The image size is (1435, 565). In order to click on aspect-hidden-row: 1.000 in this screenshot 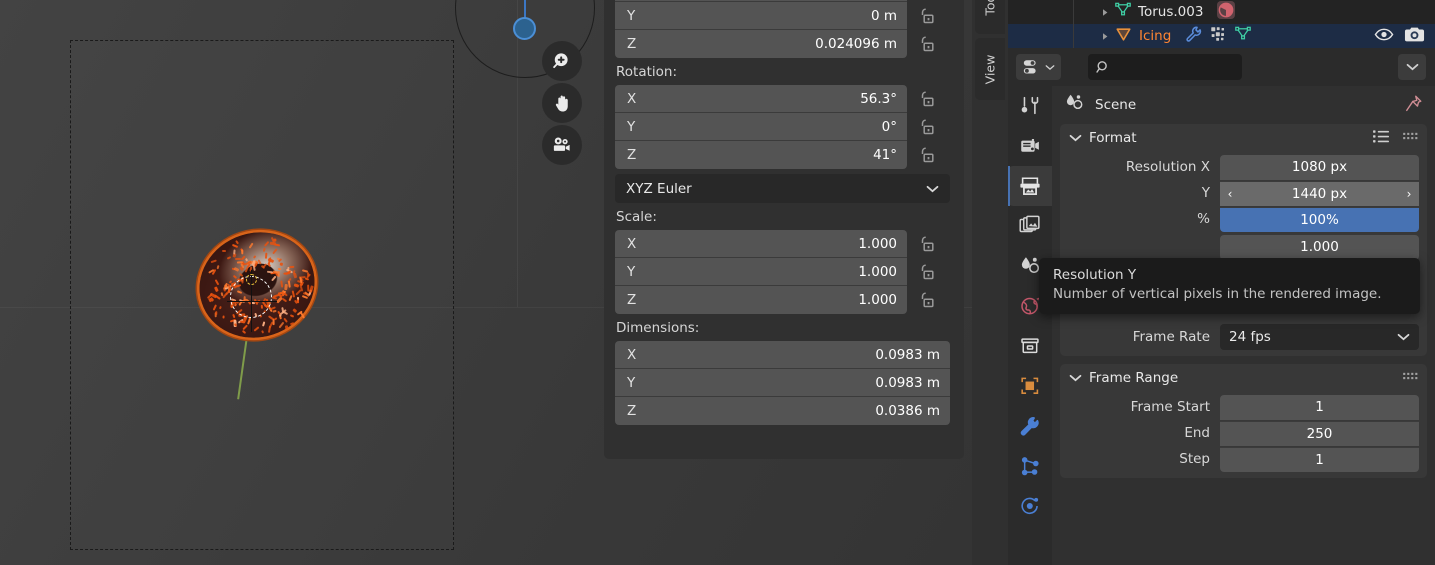, I will do `click(1243, 247)`.